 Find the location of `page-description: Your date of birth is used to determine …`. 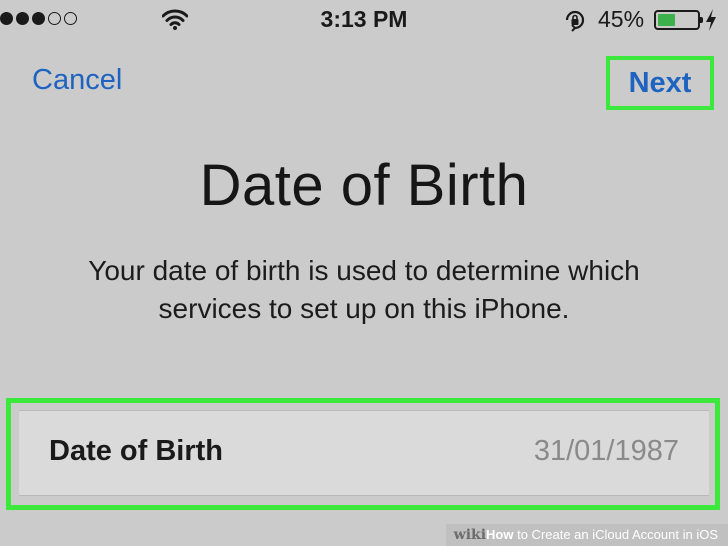

page-description: Your date of birth is used to determine … is located at coordinates (364, 289).